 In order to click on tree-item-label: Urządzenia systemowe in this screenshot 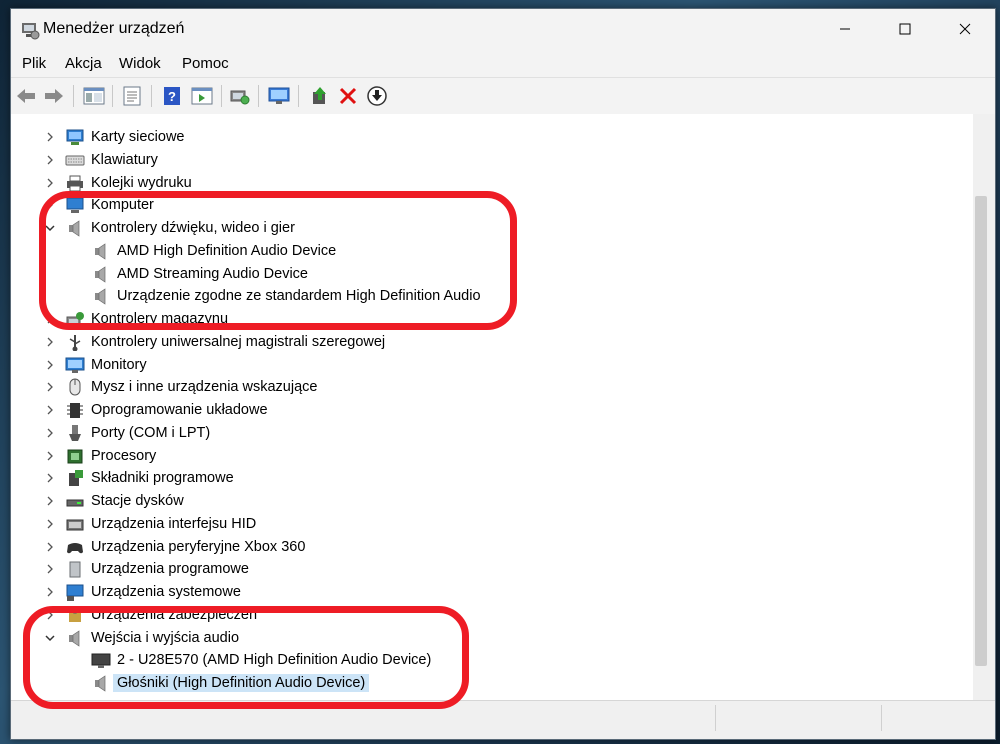, I will do `click(166, 592)`.